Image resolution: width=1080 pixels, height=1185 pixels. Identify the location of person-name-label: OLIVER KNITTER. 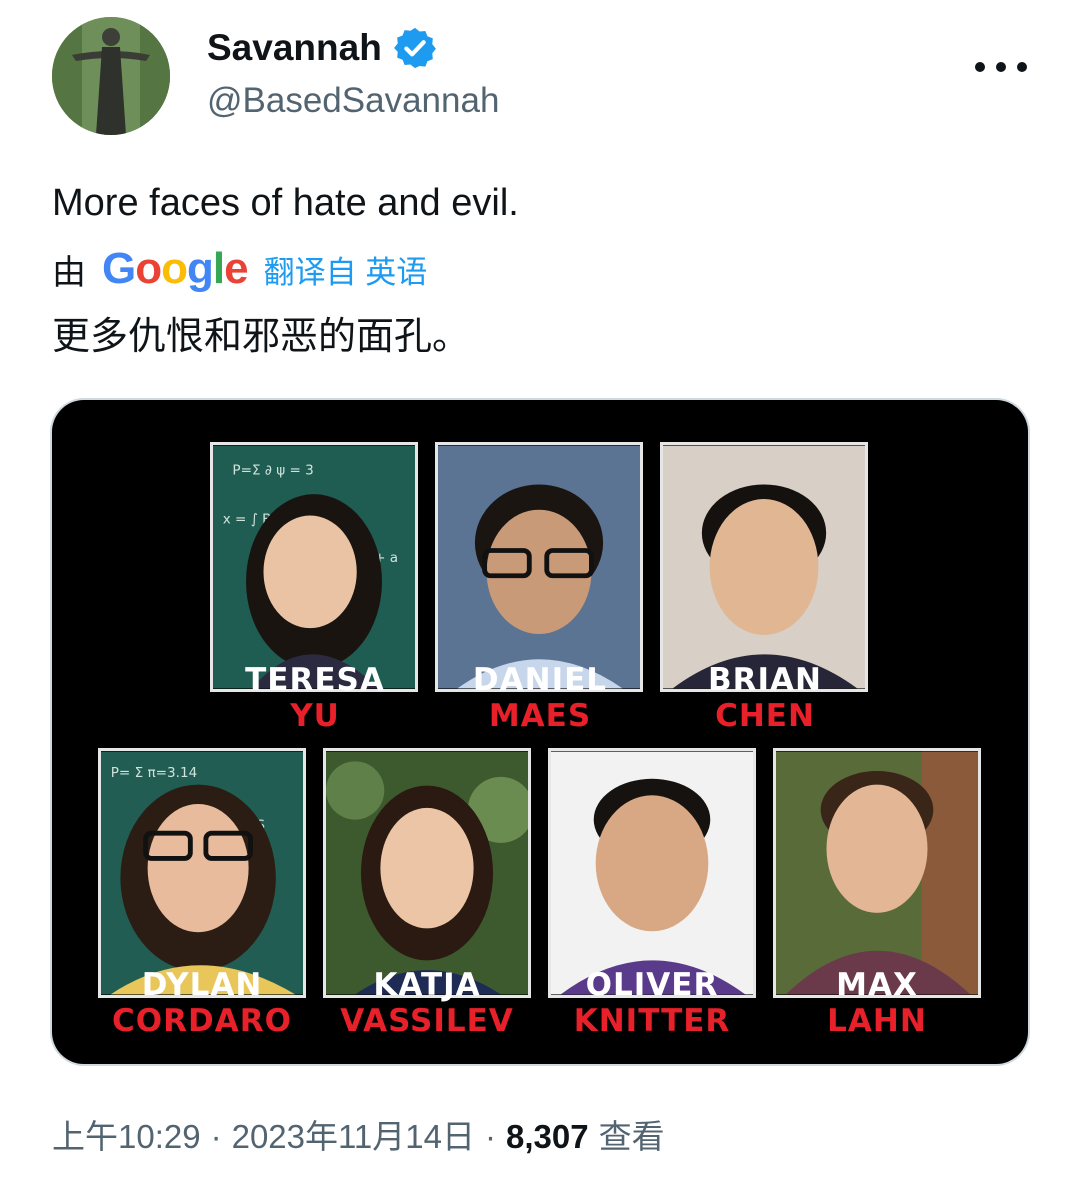
(652, 1003).